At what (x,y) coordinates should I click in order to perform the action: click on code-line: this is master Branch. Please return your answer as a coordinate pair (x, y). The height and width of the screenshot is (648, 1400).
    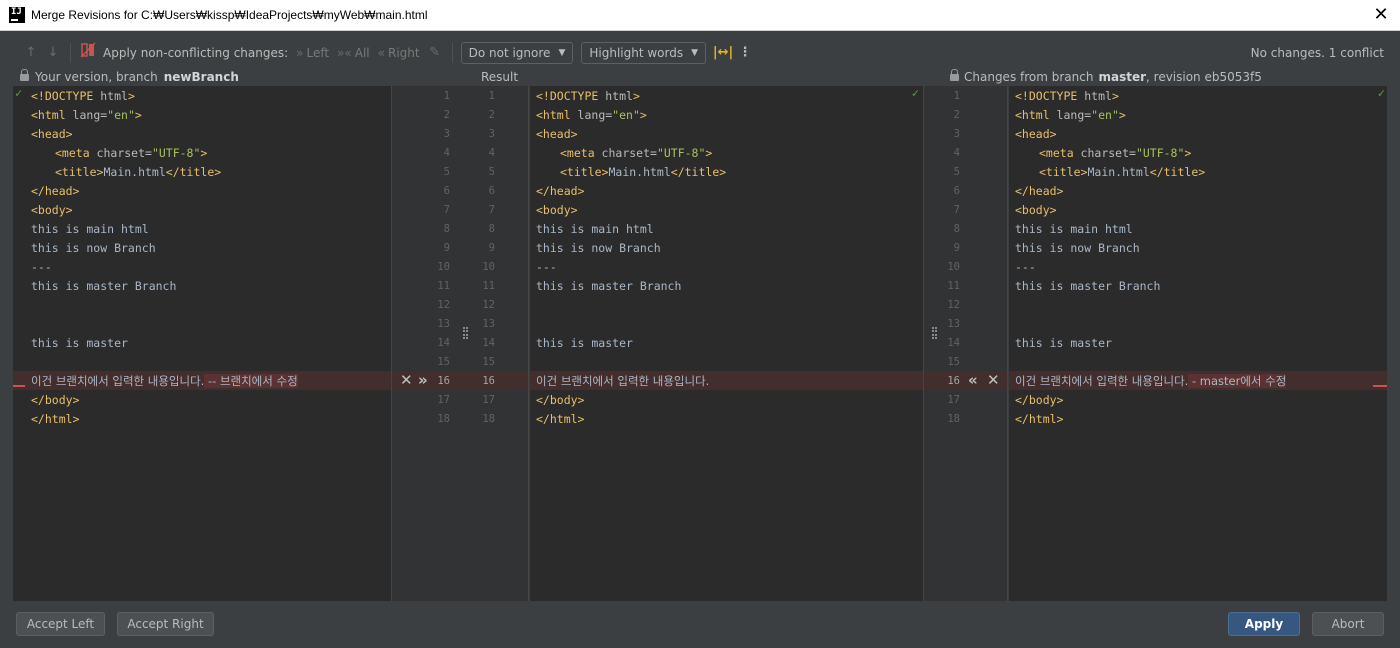
    Looking at the image, I should click on (1088, 286).